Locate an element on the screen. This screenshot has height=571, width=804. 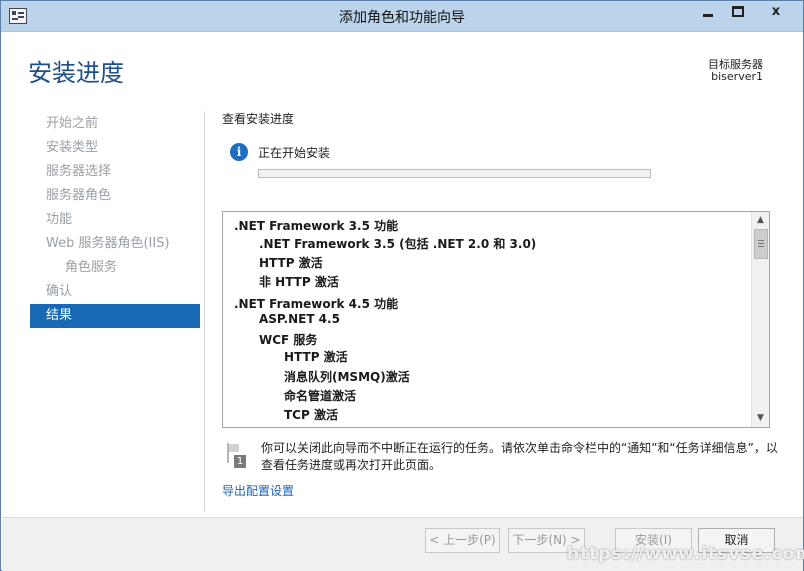
nav-item: 服务器角色 is located at coordinates (115, 196).